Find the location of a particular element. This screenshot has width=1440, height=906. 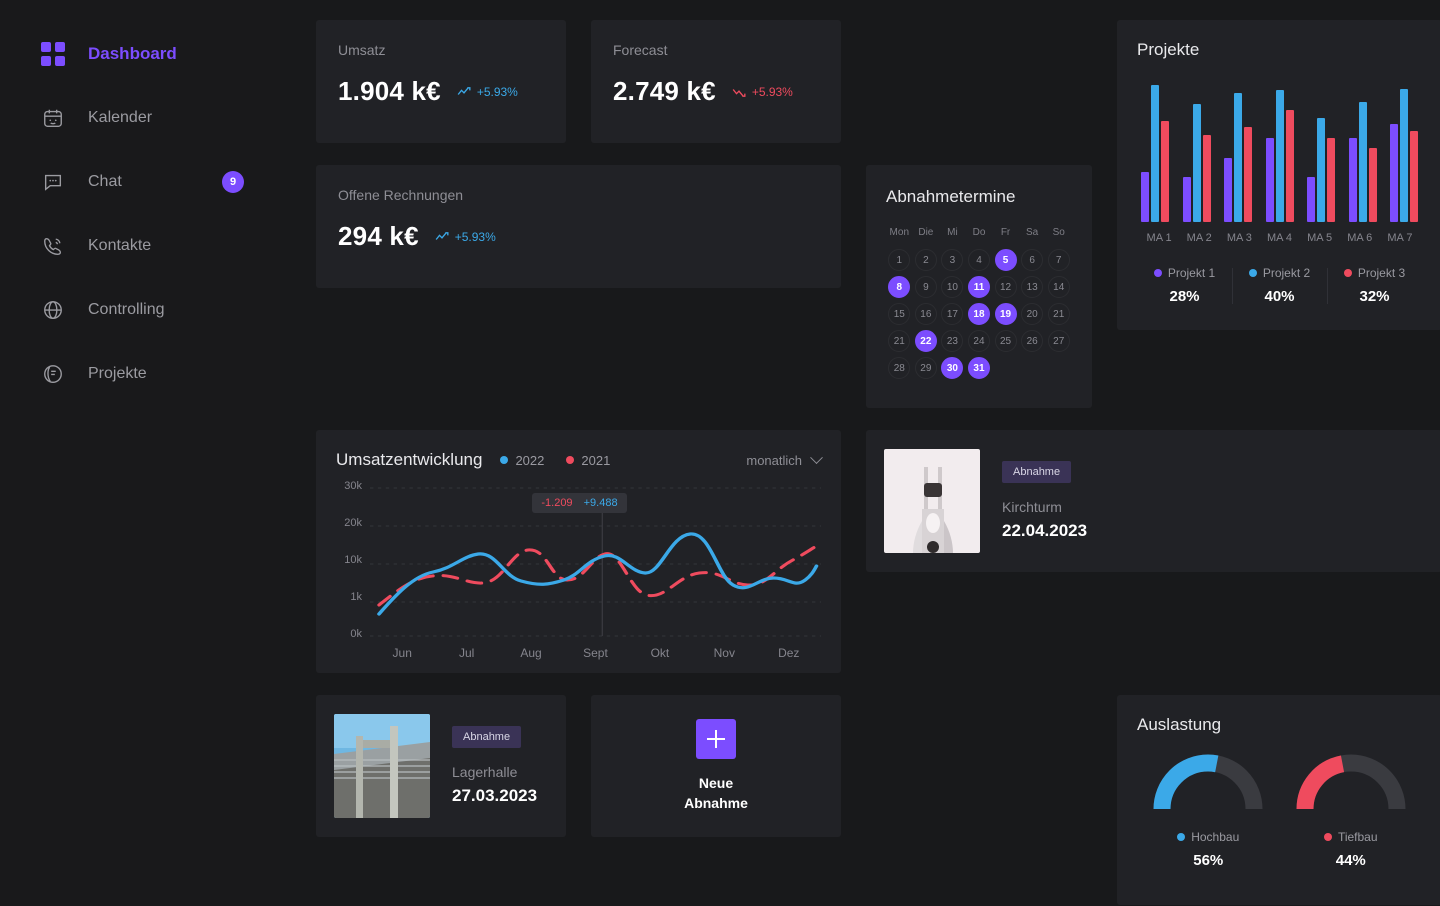

sidebar-item-projekte: Projekte is located at coordinates (140, 374).